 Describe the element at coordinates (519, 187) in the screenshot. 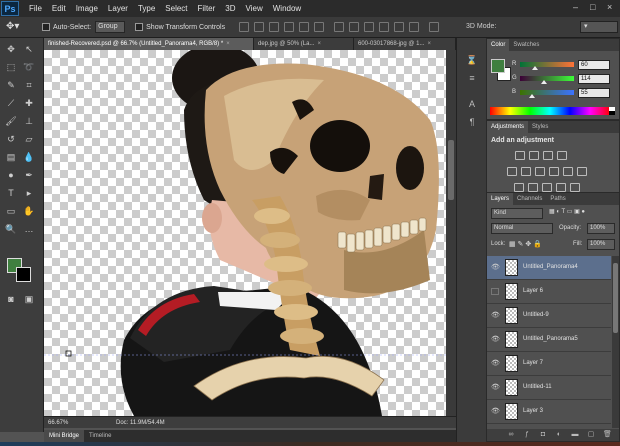

I see `invert-icon` at that location.